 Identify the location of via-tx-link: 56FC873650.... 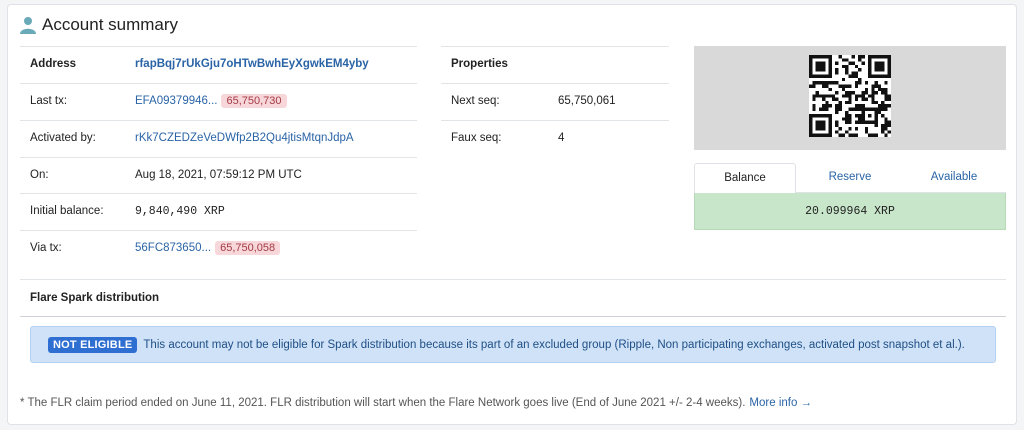
(173, 248).